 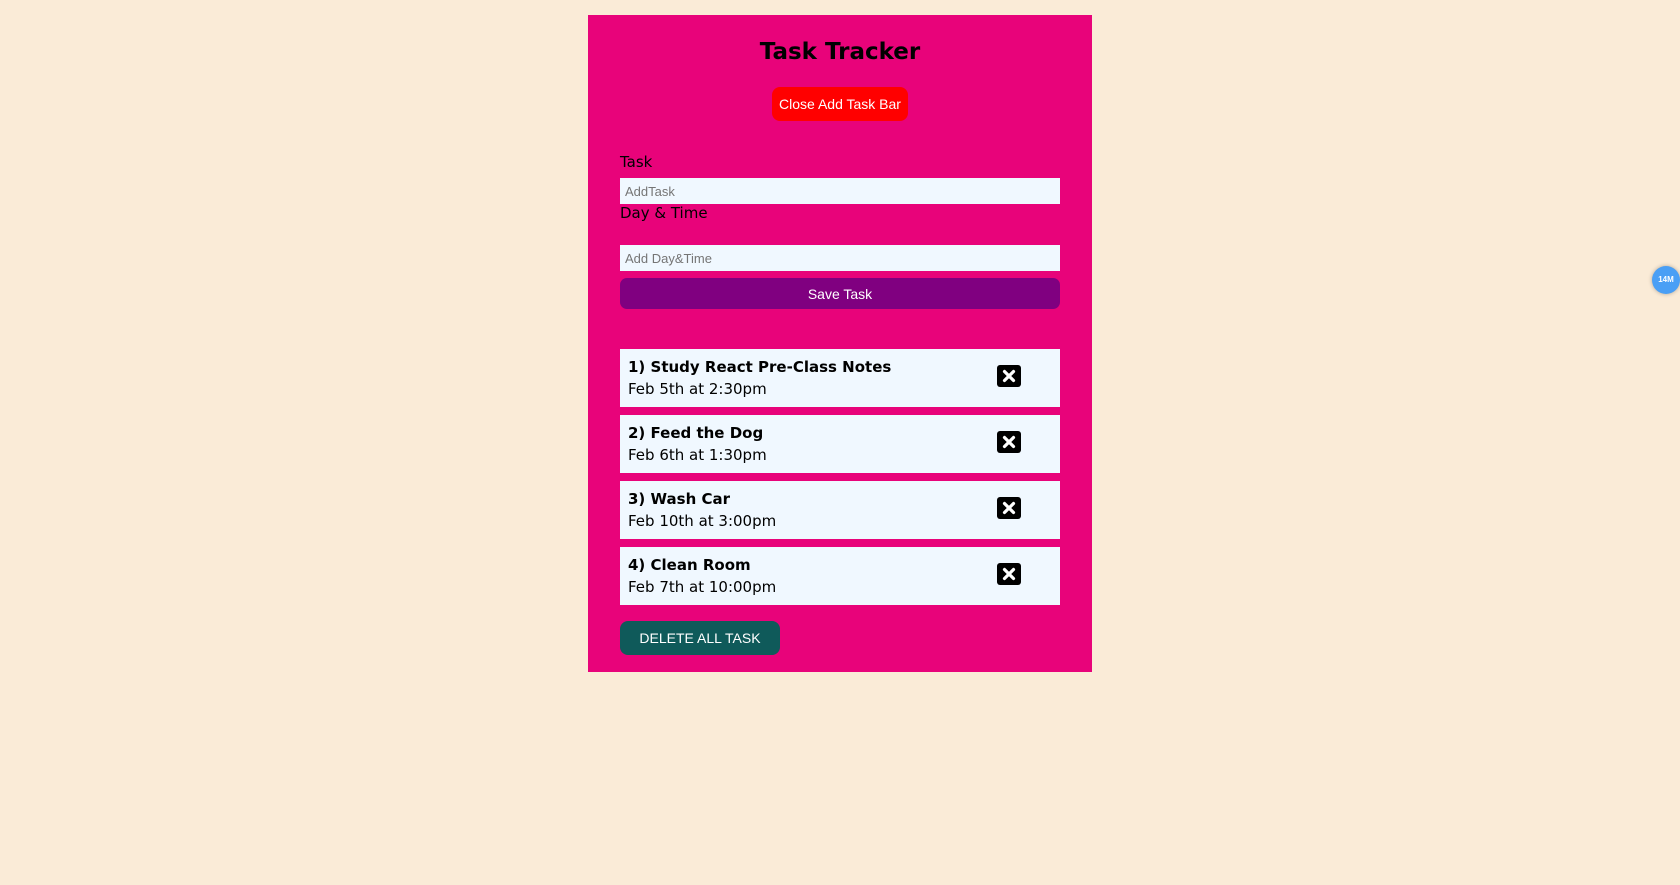 What do you see at coordinates (700, 638) in the screenshot?
I see `delete-all-tasks-button: DELETE ALL TASK` at bounding box center [700, 638].